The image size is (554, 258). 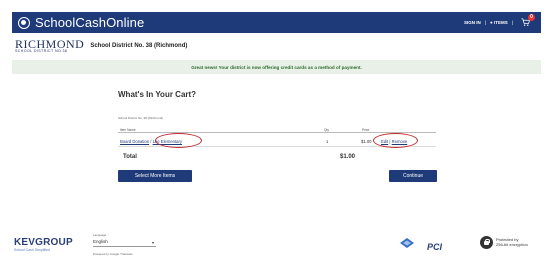 What do you see at coordinates (41, 51) in the screenshot?
I see `district-logo-sub: SCHOOL DISTRICT NO.38` at bounding box center [41, 51].